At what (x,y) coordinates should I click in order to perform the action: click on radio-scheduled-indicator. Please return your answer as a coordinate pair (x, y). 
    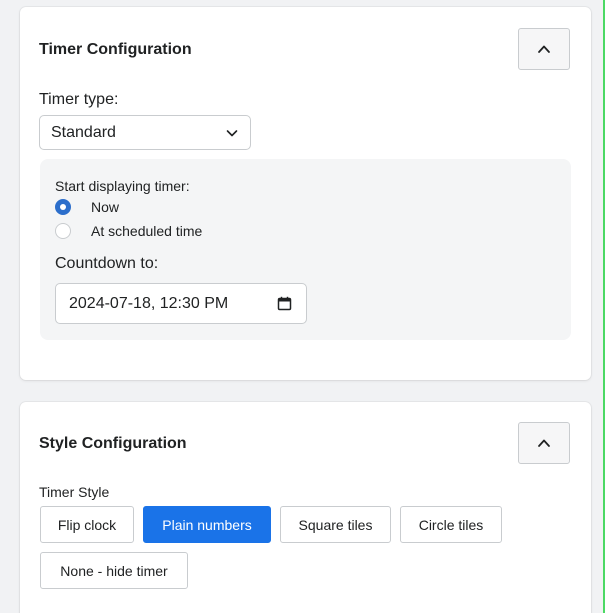
    Looking at the image, I should click on (63, 231).